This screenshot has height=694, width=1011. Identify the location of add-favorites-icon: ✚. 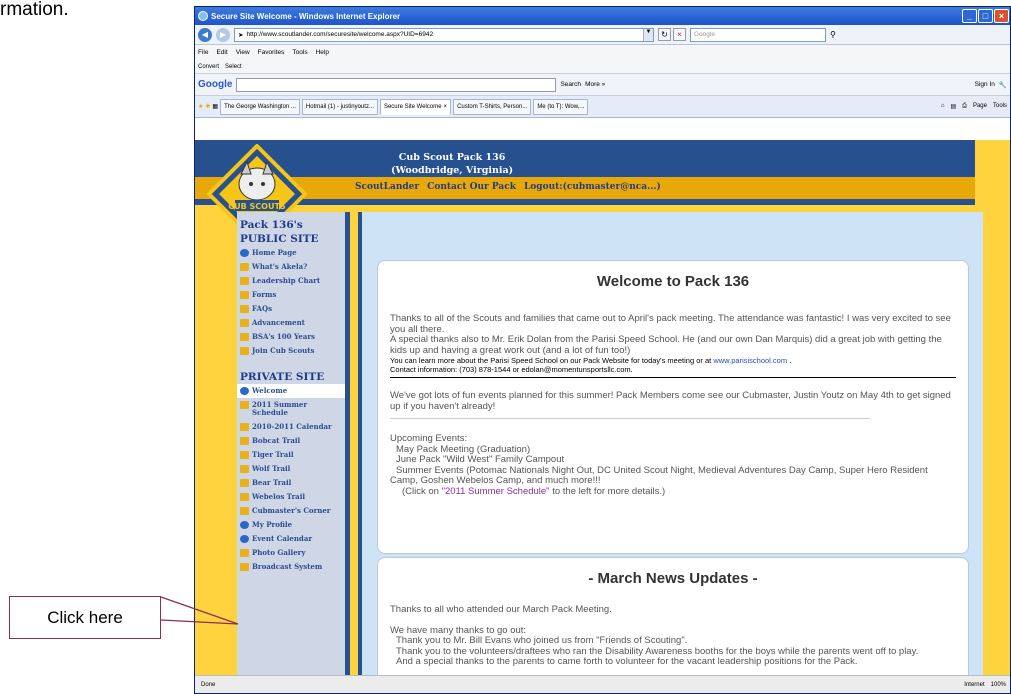
(207, 106).